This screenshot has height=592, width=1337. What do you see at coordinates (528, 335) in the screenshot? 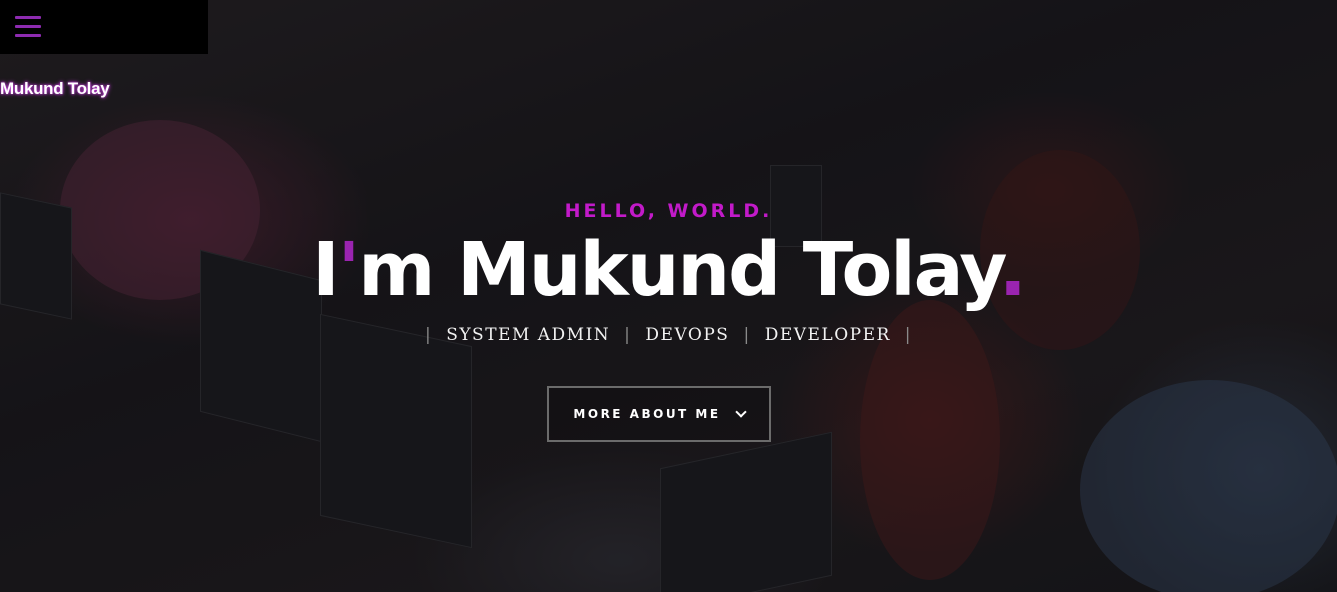
I see `role-item: SYSTEM ADMIN` at bounding box center [528, 335].